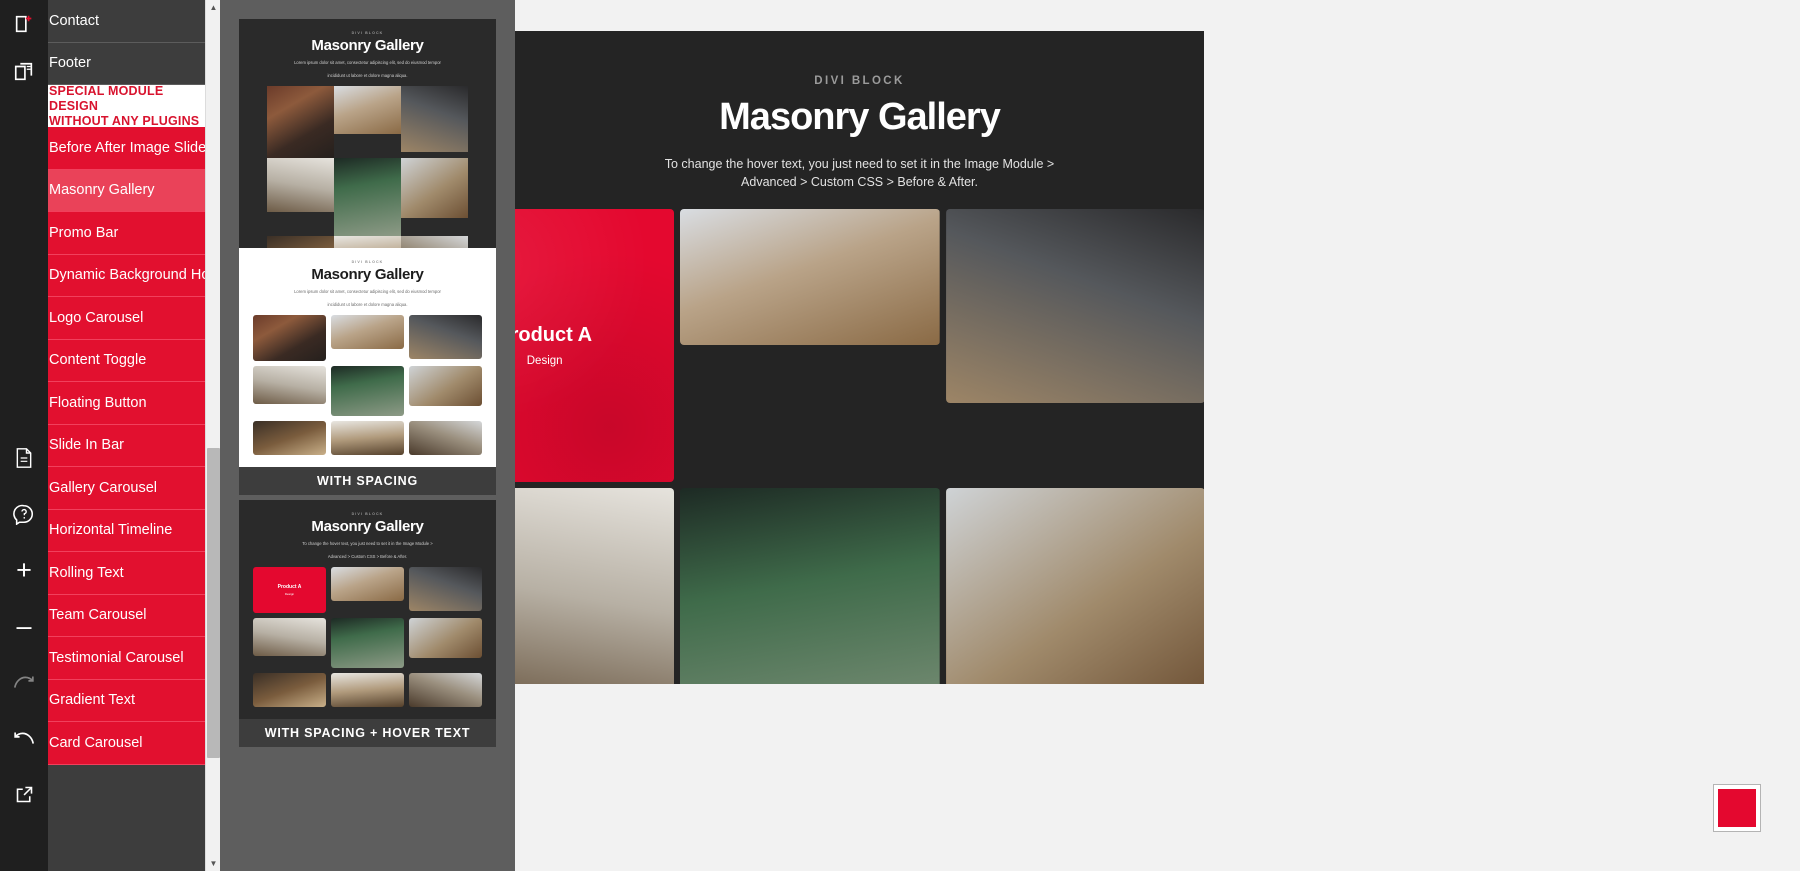  I want to click on undo-icon, so click(24, 738).